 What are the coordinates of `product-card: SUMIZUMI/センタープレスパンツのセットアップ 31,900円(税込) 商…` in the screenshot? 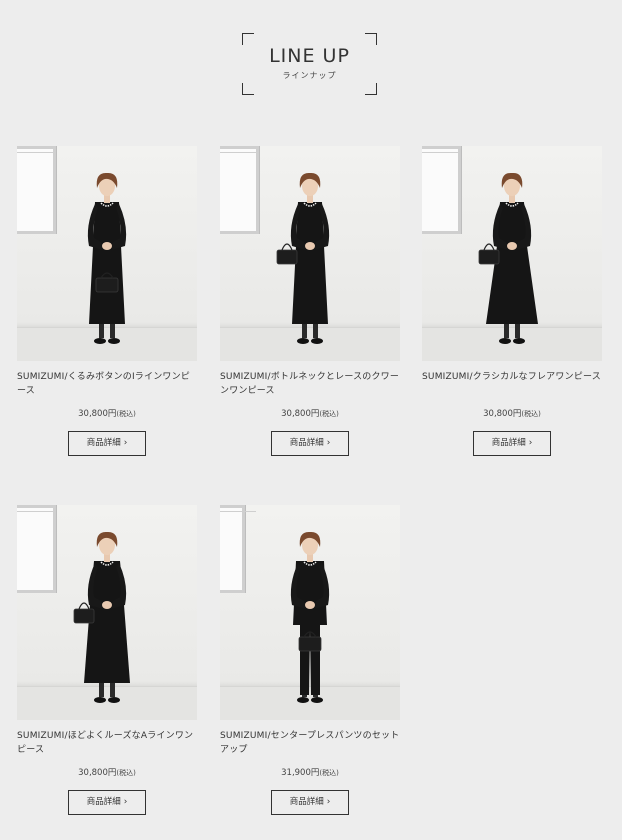 It's located at (310, 660).